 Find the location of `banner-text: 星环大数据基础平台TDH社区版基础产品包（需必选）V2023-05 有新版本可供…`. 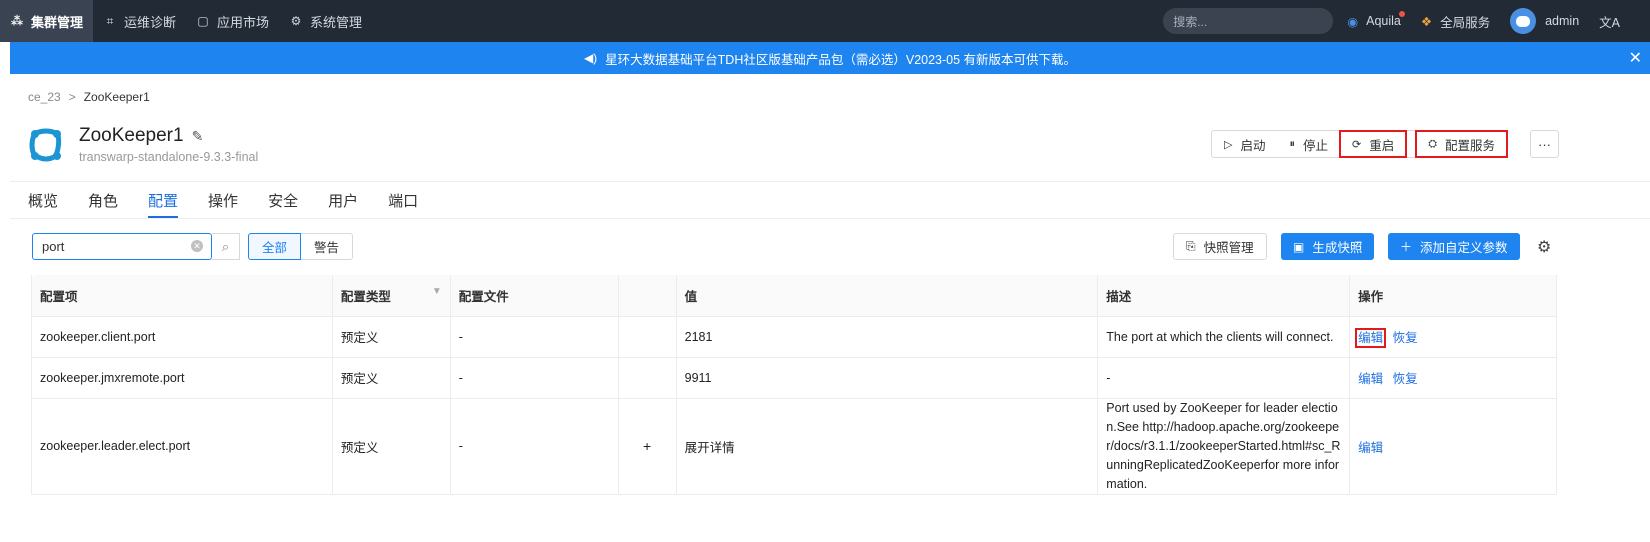

banner-text: 星环大数据基础平台TDH社区版基础产品包（需必选）V2023-05 有新版本可供… is located at coordinates (841, 59).